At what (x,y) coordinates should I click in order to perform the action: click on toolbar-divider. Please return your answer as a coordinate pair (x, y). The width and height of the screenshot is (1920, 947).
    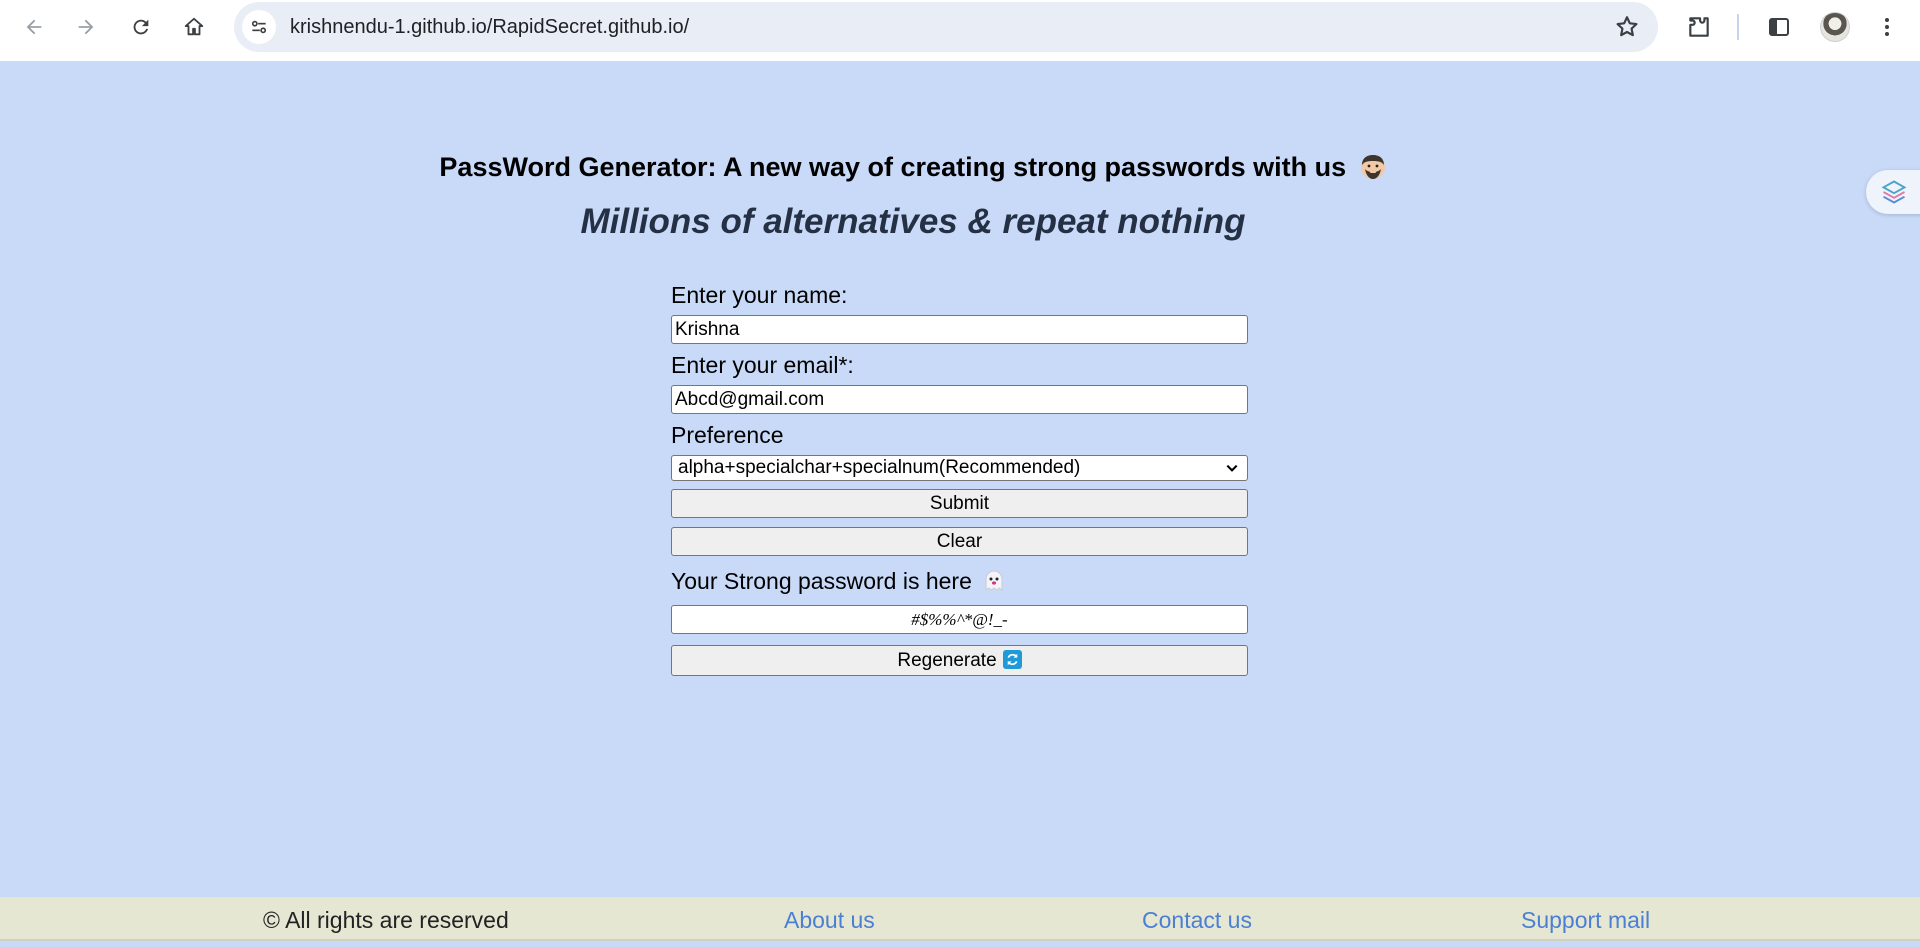
    Looking at the image, I should click on (1738, 27).